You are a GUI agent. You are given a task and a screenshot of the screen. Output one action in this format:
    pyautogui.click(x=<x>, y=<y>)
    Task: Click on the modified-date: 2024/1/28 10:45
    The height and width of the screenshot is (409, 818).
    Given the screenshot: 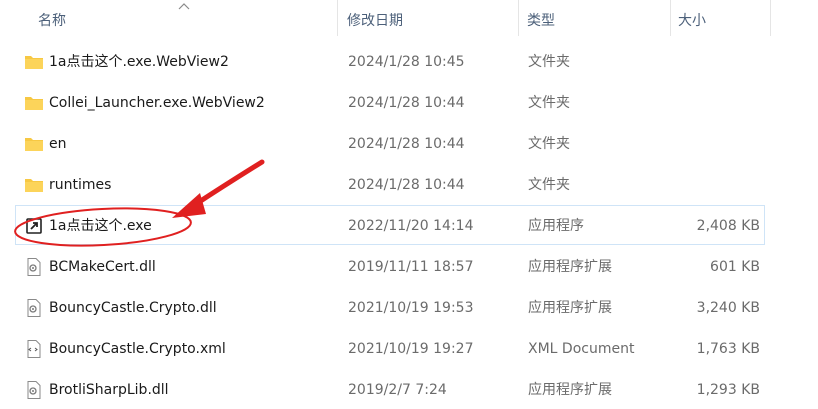 What is the action you would take?
    pyautogui.click(x=406, y=62)
    